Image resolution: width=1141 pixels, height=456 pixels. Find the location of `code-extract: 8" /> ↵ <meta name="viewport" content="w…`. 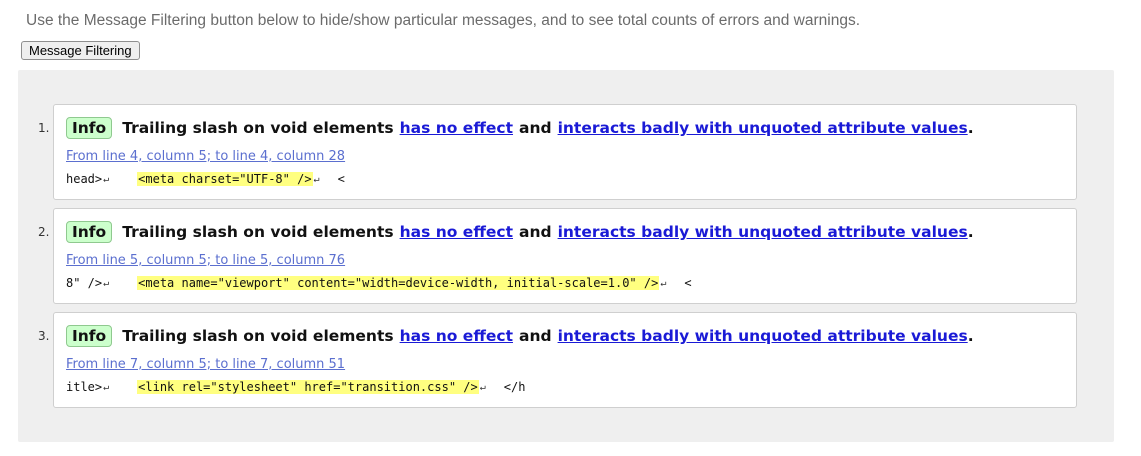

code-extract: 8" /> ↵ <meta name="viewport" content="w… is located at coordinates (379, 283).